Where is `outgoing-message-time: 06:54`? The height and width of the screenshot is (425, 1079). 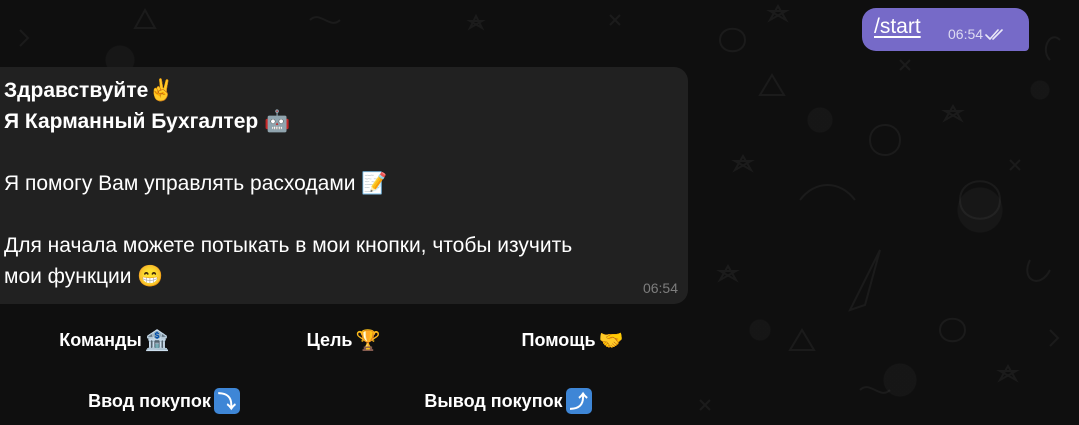
outgoing-message-time: 06:54 is located at coordinates (966, 34).